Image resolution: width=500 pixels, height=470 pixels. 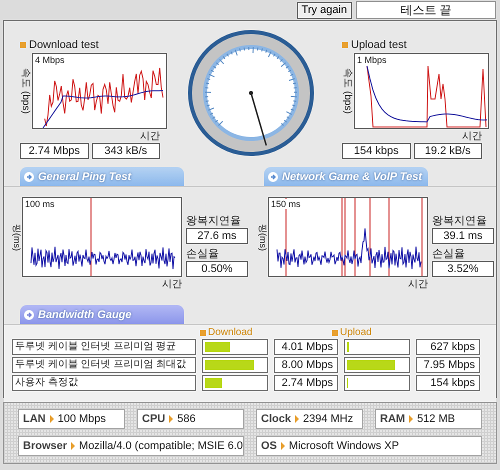 I want to click on latency-value: 39.1 ms, so click(x=463, y=236).